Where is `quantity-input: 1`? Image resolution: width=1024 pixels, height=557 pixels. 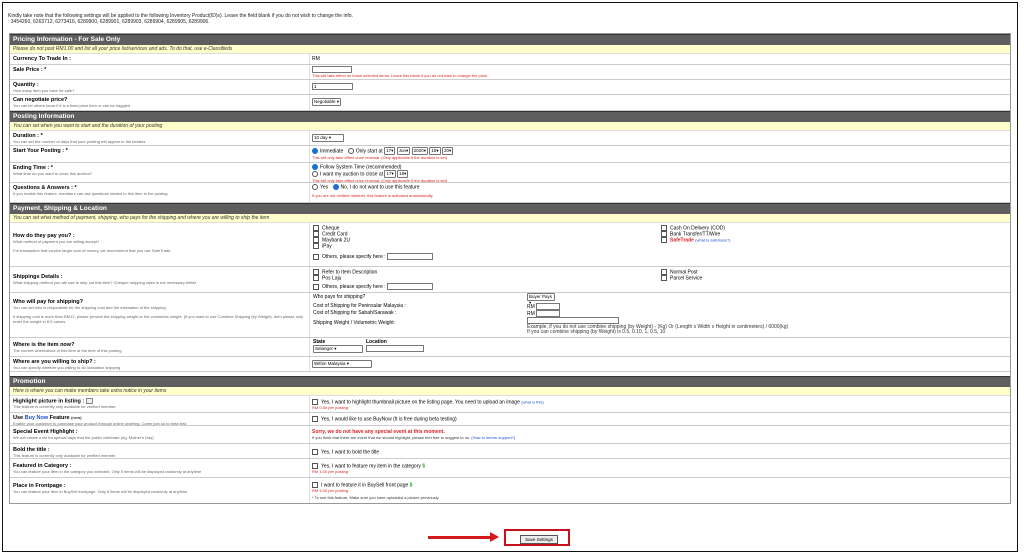
quantity-input: 1 is located at coordinates (332, 86).